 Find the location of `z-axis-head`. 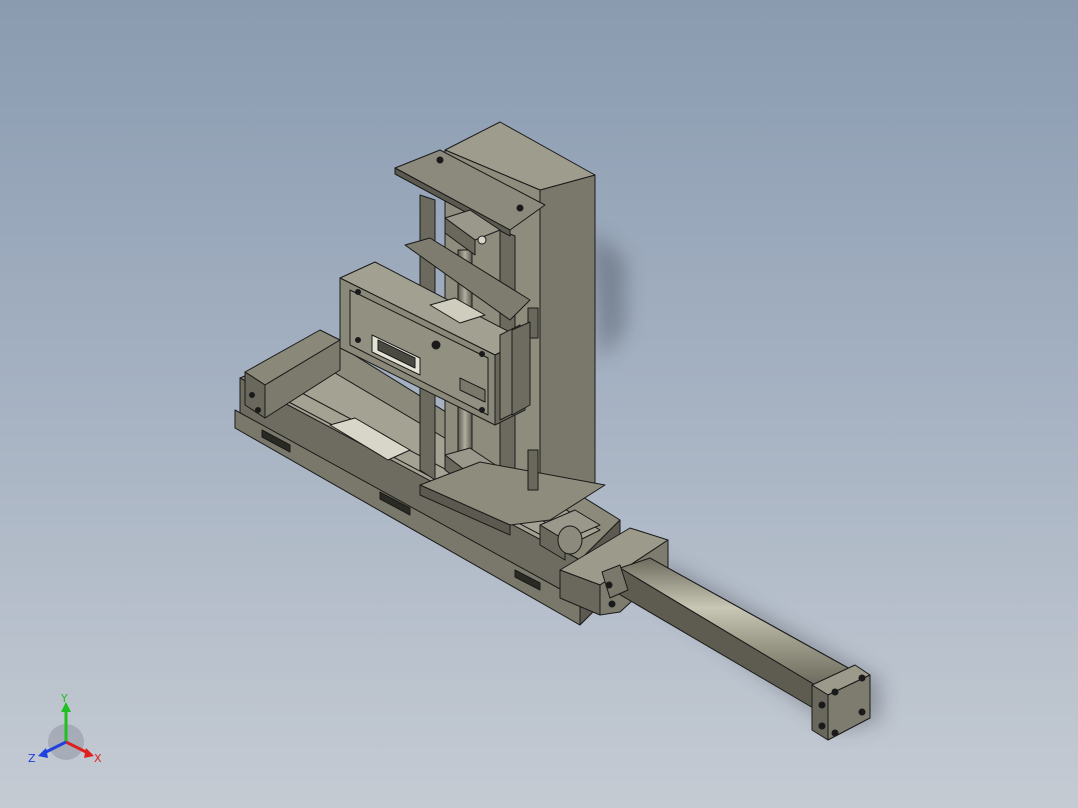

z-axis-head is located at coordinates (43, 753).